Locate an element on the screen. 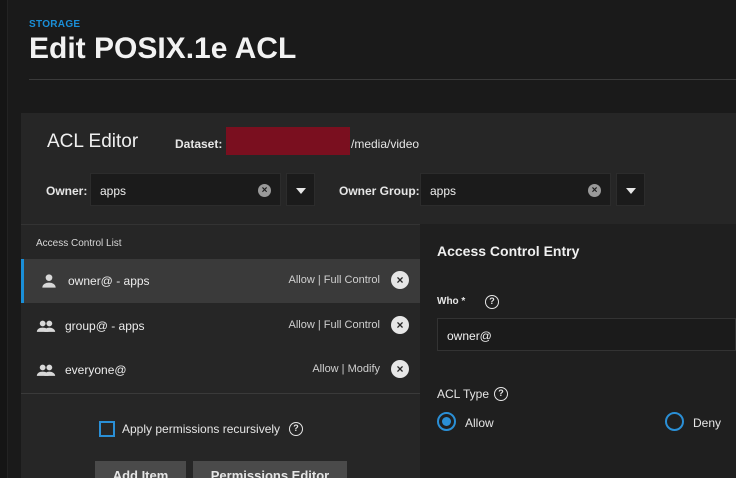  left-nav-strip is located at coordinates (4, 239).